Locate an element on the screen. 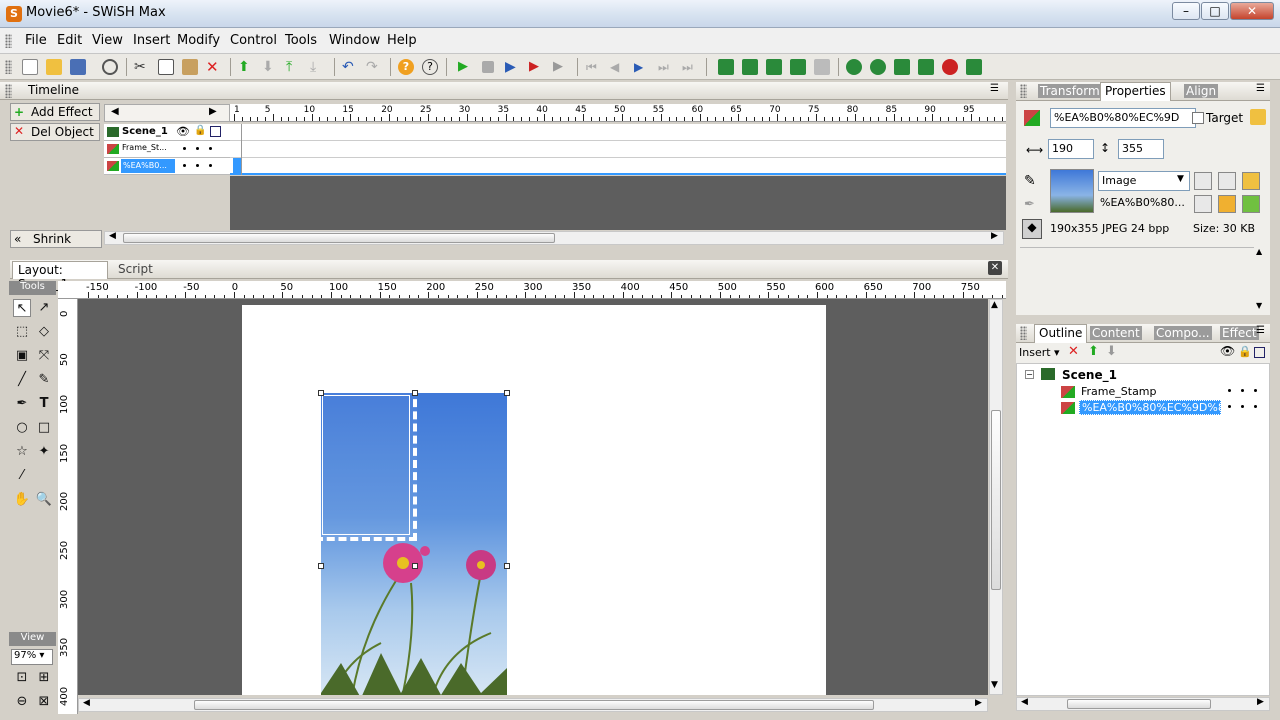 The image size is (1280, 720). canvas-hscroll-thumb is located at coordinates (534, 705).